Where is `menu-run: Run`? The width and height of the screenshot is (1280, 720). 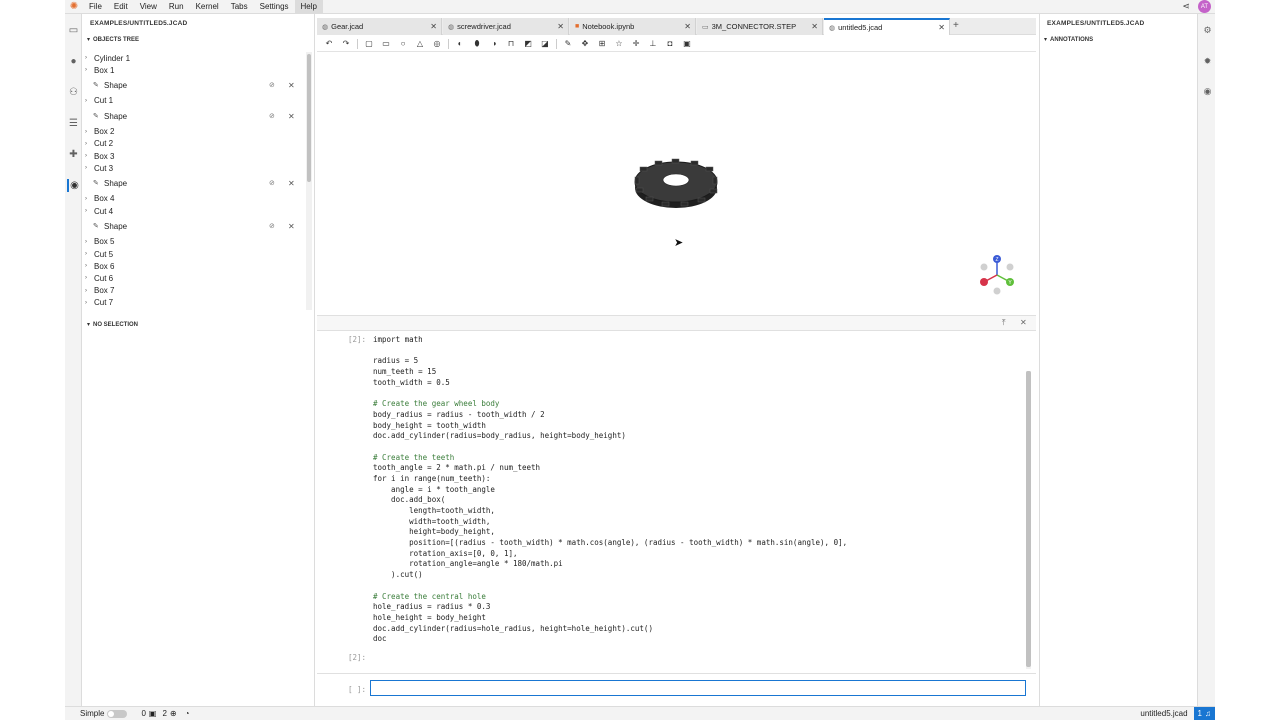 menu-run: Run is located at coordinates (176, 7).